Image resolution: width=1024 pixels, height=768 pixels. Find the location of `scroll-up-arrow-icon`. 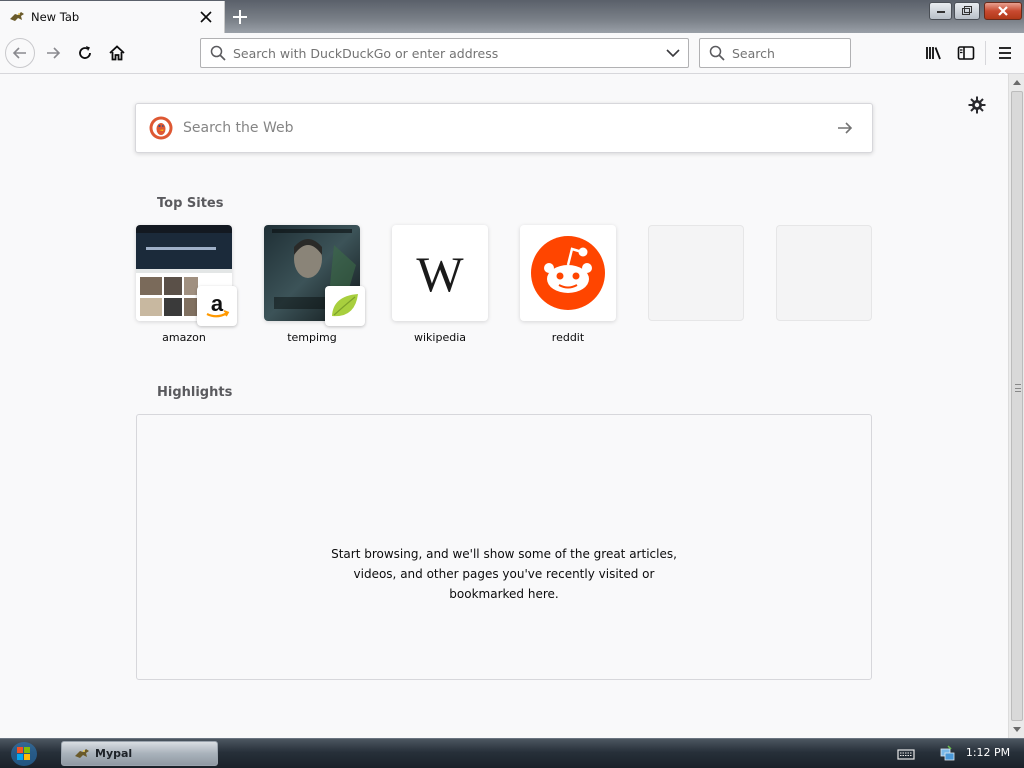

scroll-up-arrow-icon is located at coordinates (1016, 82).